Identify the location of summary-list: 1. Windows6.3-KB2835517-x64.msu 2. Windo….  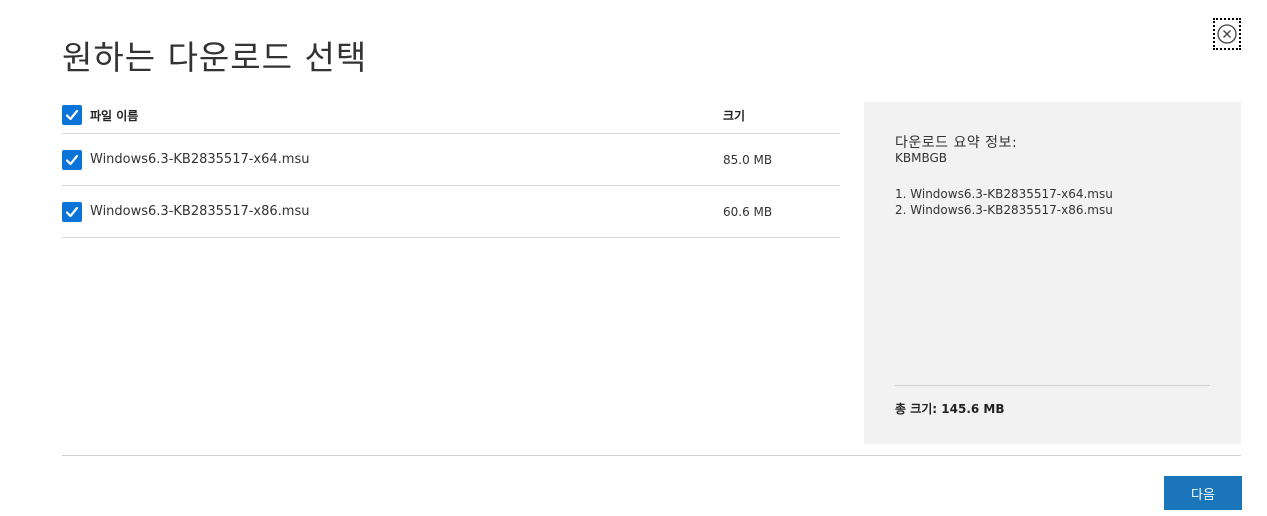
(1004, 202).